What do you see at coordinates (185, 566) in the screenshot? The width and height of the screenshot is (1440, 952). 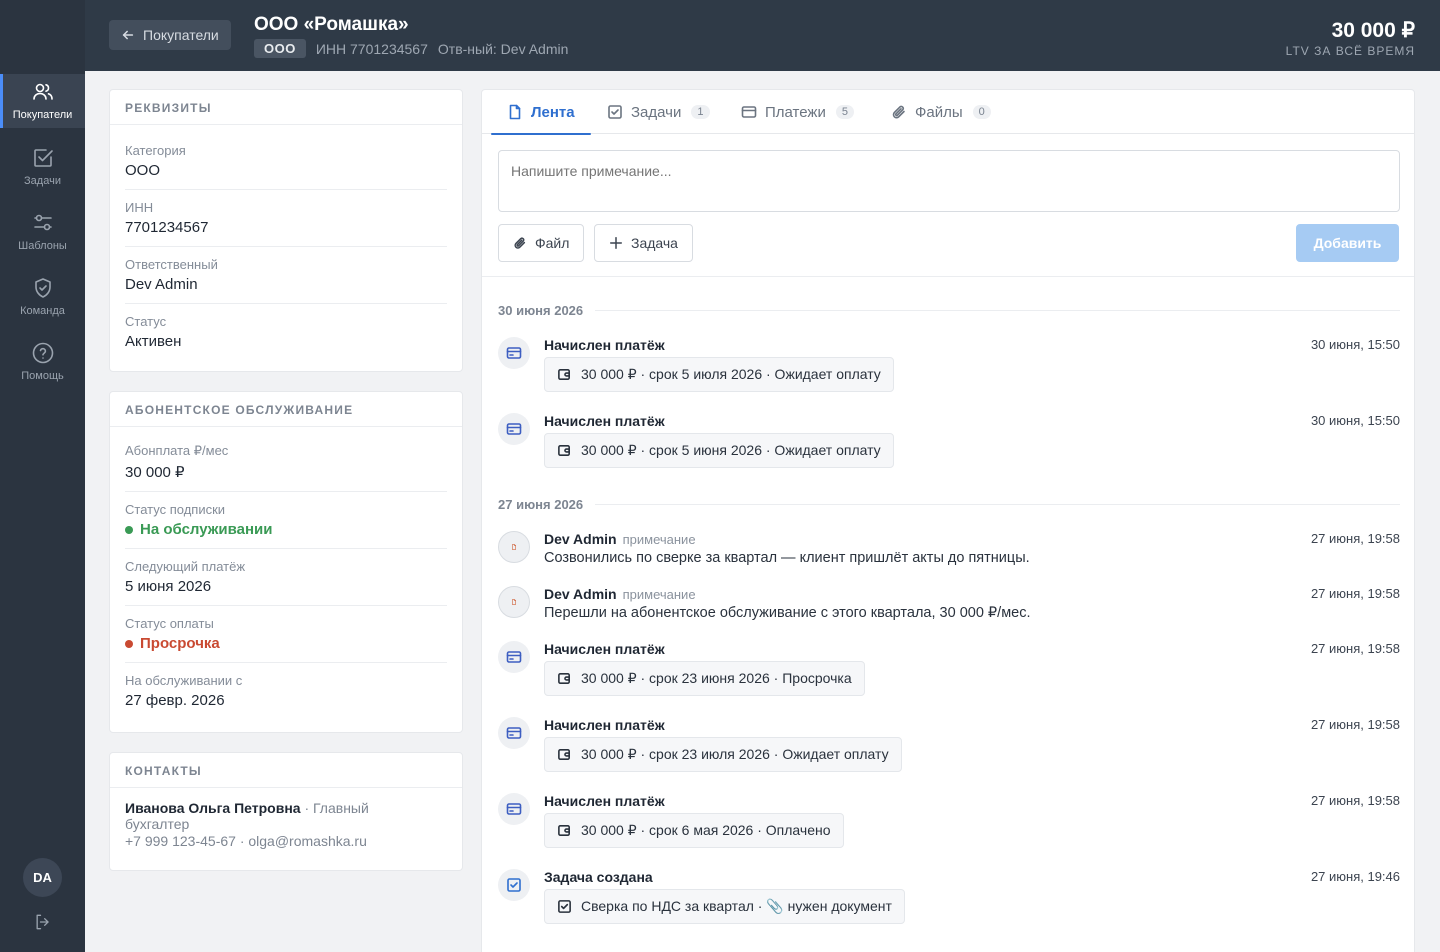 I see `field-label: Следующий платёж` at bounding box center [185, 566].